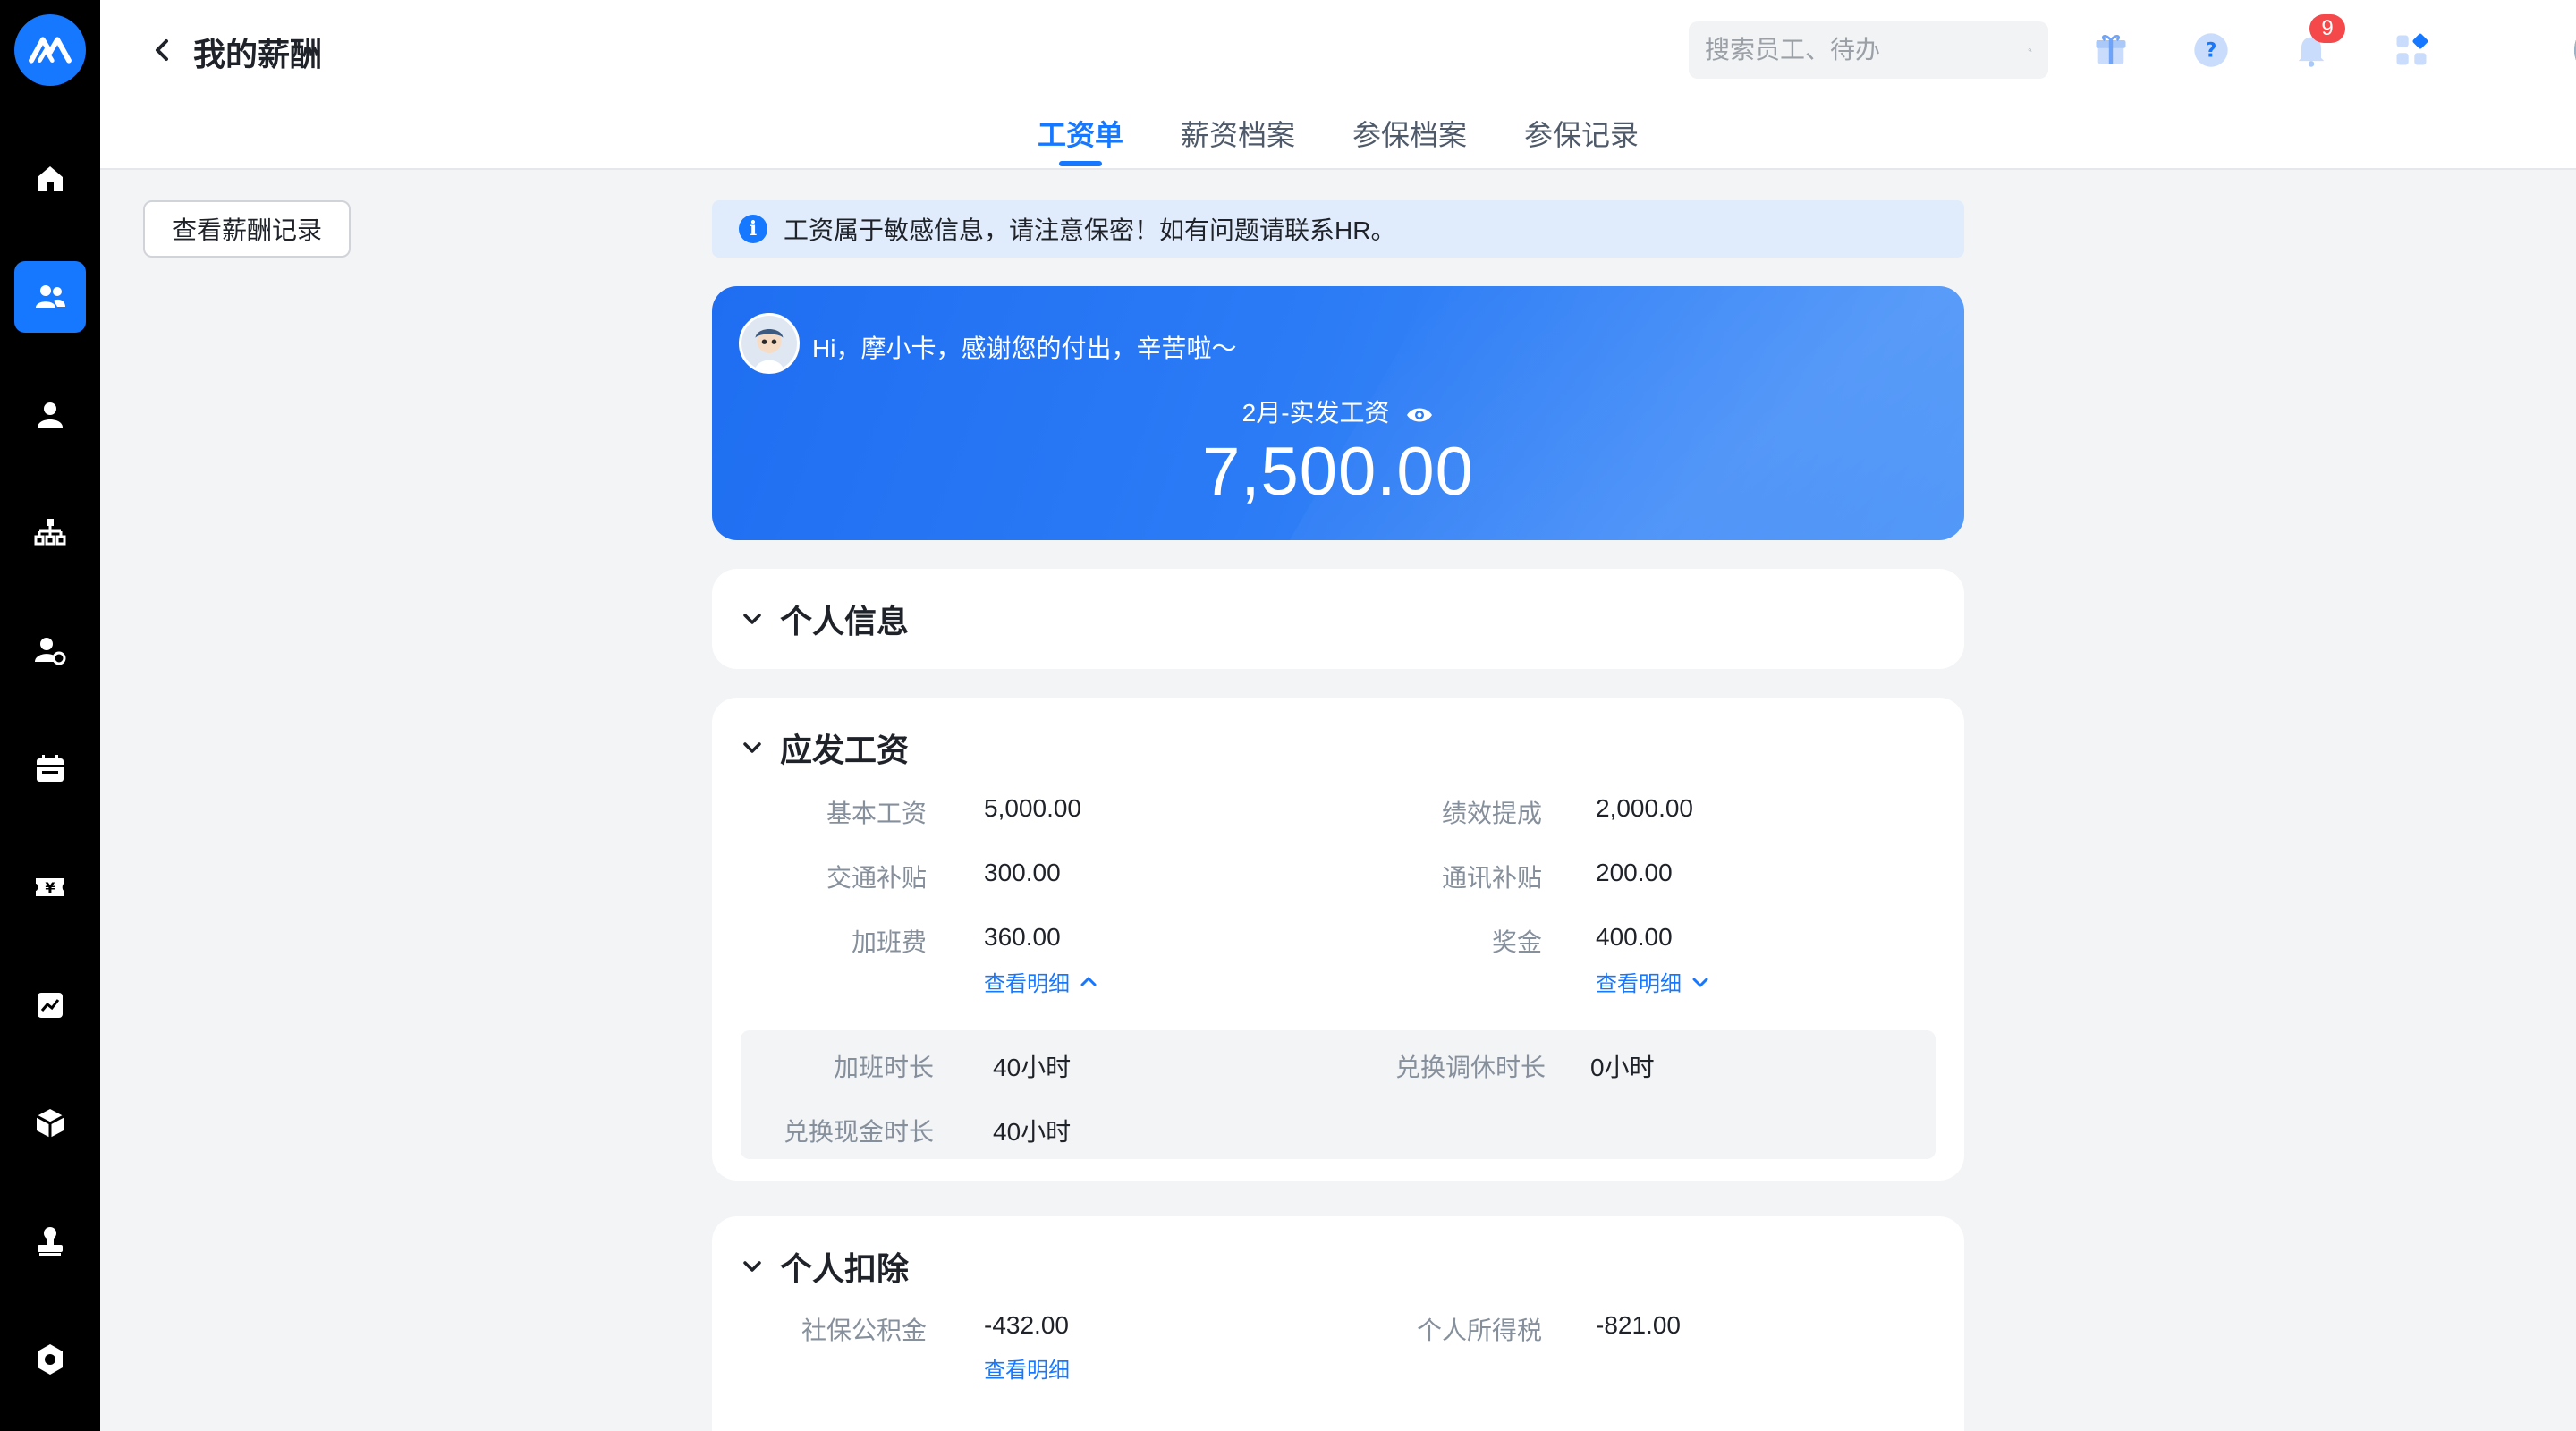 The height and width of the screenshot is (1431, 2576). I want to click on bonus-detail-link-text: 查看明细, so click(1639, 984).